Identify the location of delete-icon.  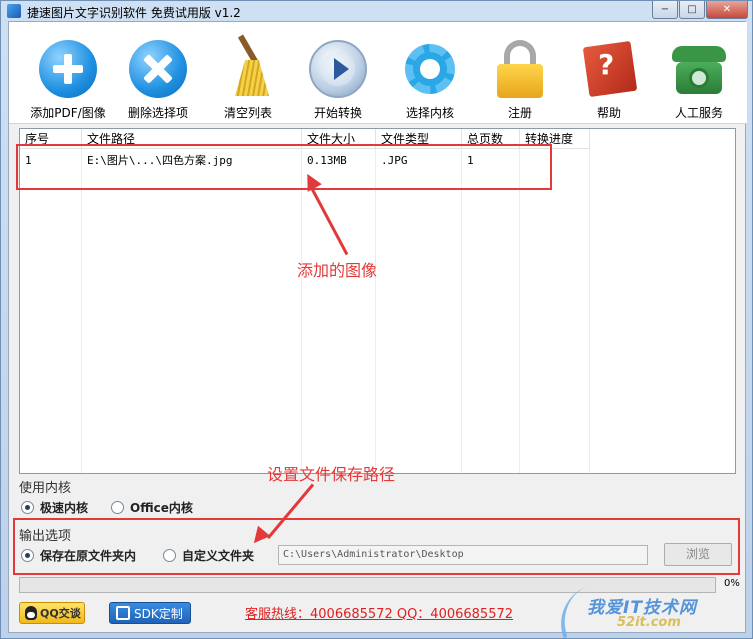
(158, 69).